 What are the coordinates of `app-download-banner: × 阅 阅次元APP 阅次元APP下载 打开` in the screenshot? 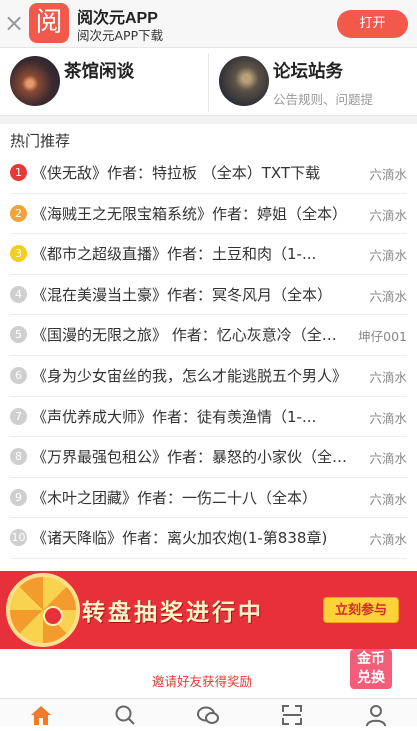 It's located at (208, 24).